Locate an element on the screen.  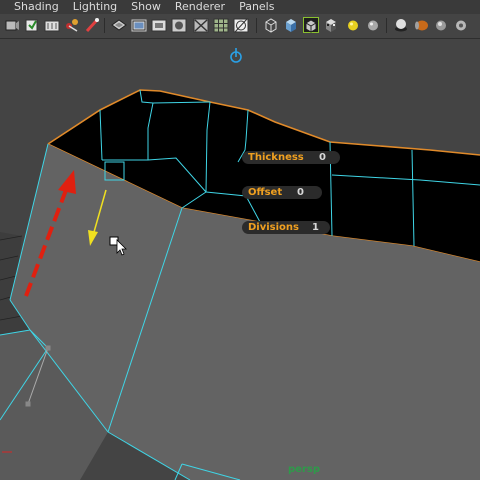
image-plane-icon is located at coordinates (92, 25).